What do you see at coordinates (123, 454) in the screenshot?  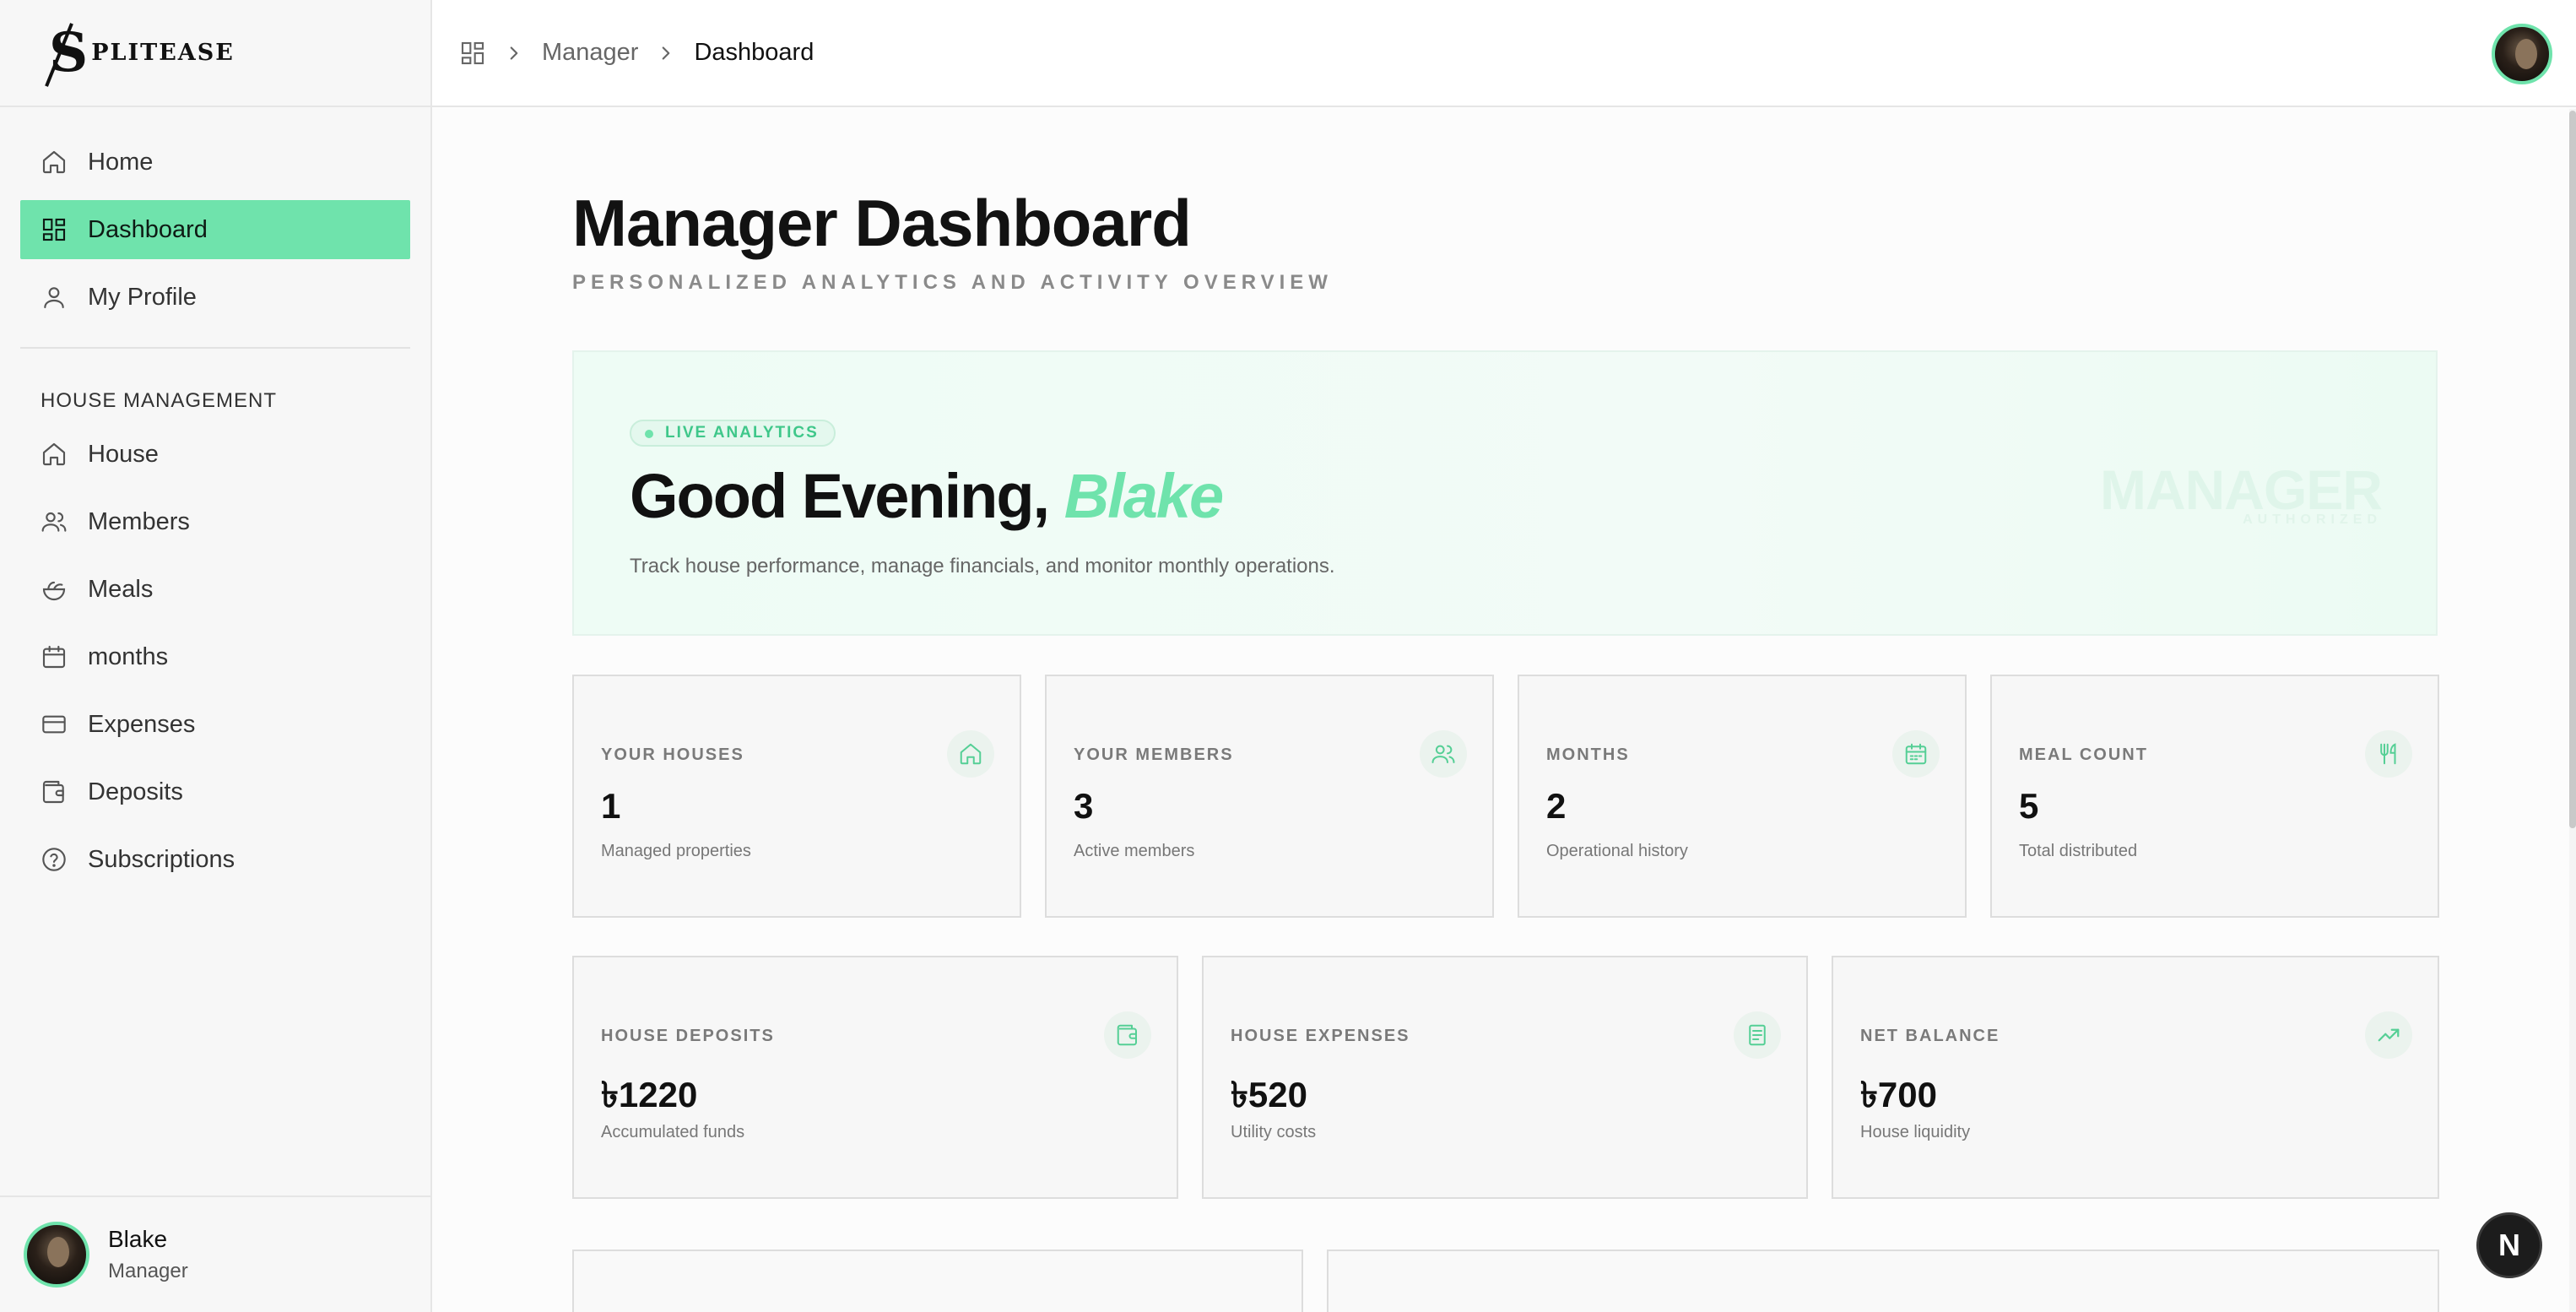 I see `sidebar-item-label: House` at bounding box center [123, 454].